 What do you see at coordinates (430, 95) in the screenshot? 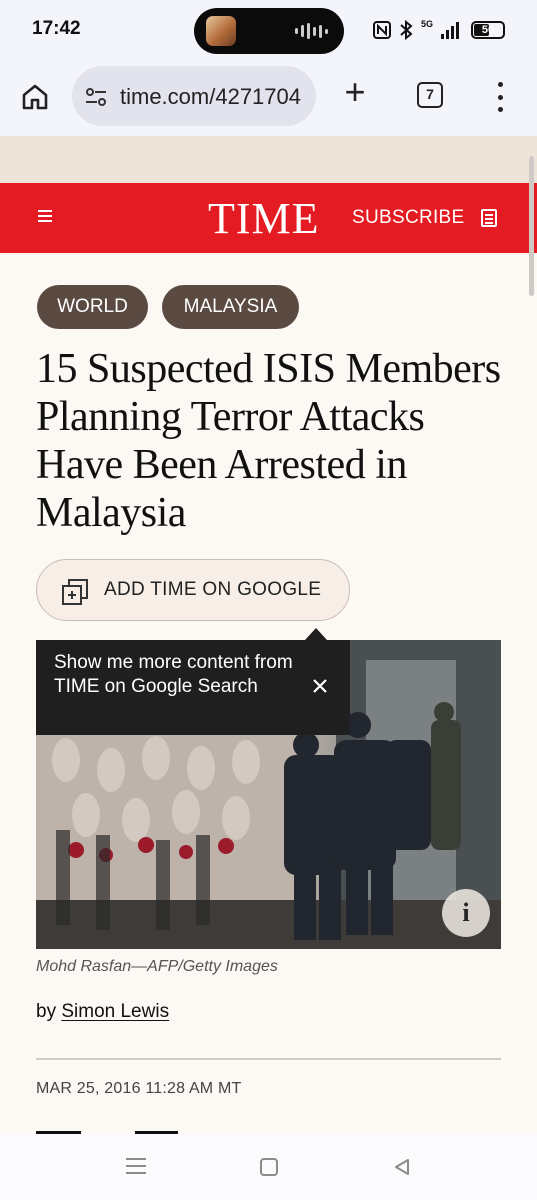
I see `tab-switcher-button: 7` at bounding box center [430, 95].